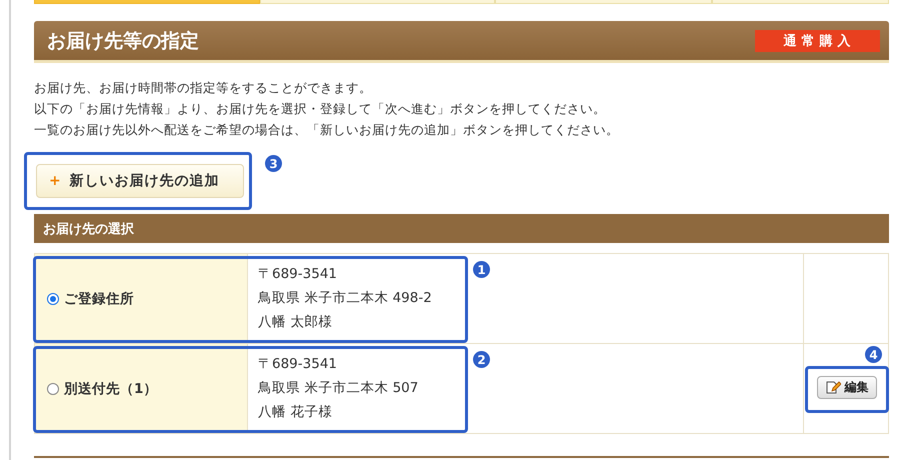  Describe the element at coordinates (140, 181) in the screenshot. I see `add-address-button: + 新しいお届け先の追加` at that location.